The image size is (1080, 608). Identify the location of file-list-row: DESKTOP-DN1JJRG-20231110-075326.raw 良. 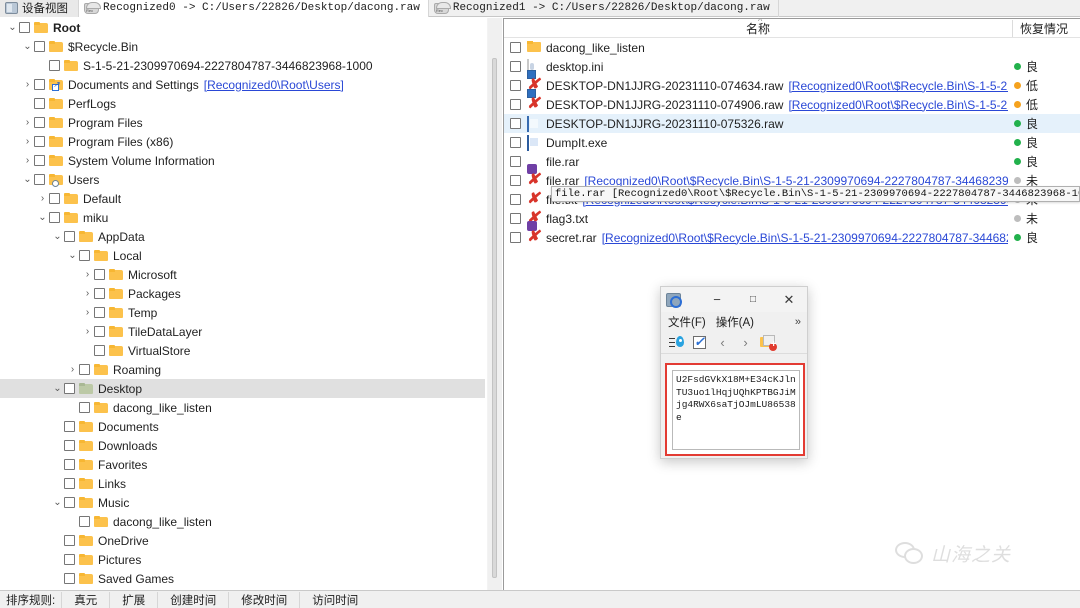
(792, 123).